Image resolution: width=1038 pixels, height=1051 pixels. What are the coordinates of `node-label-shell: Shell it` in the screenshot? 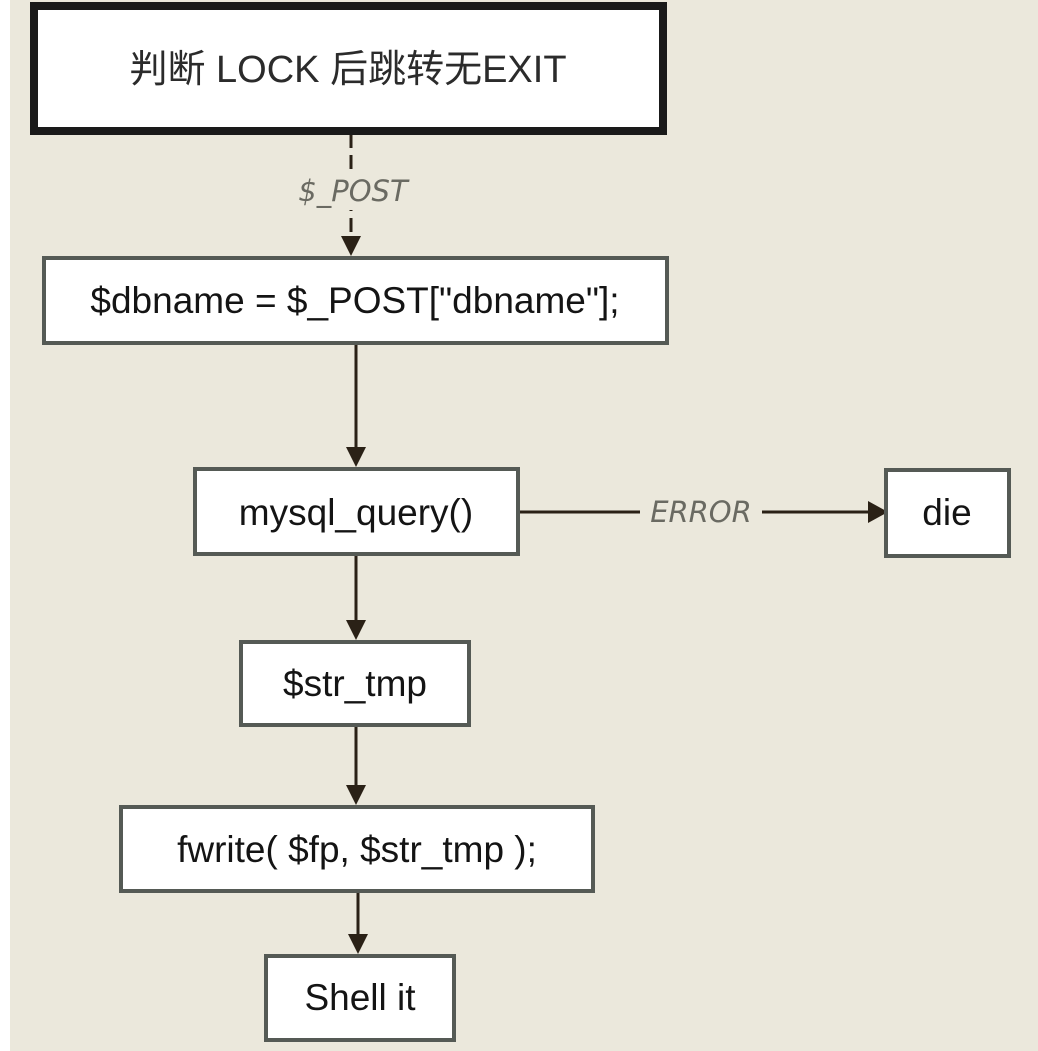 It's located at (360, 997).